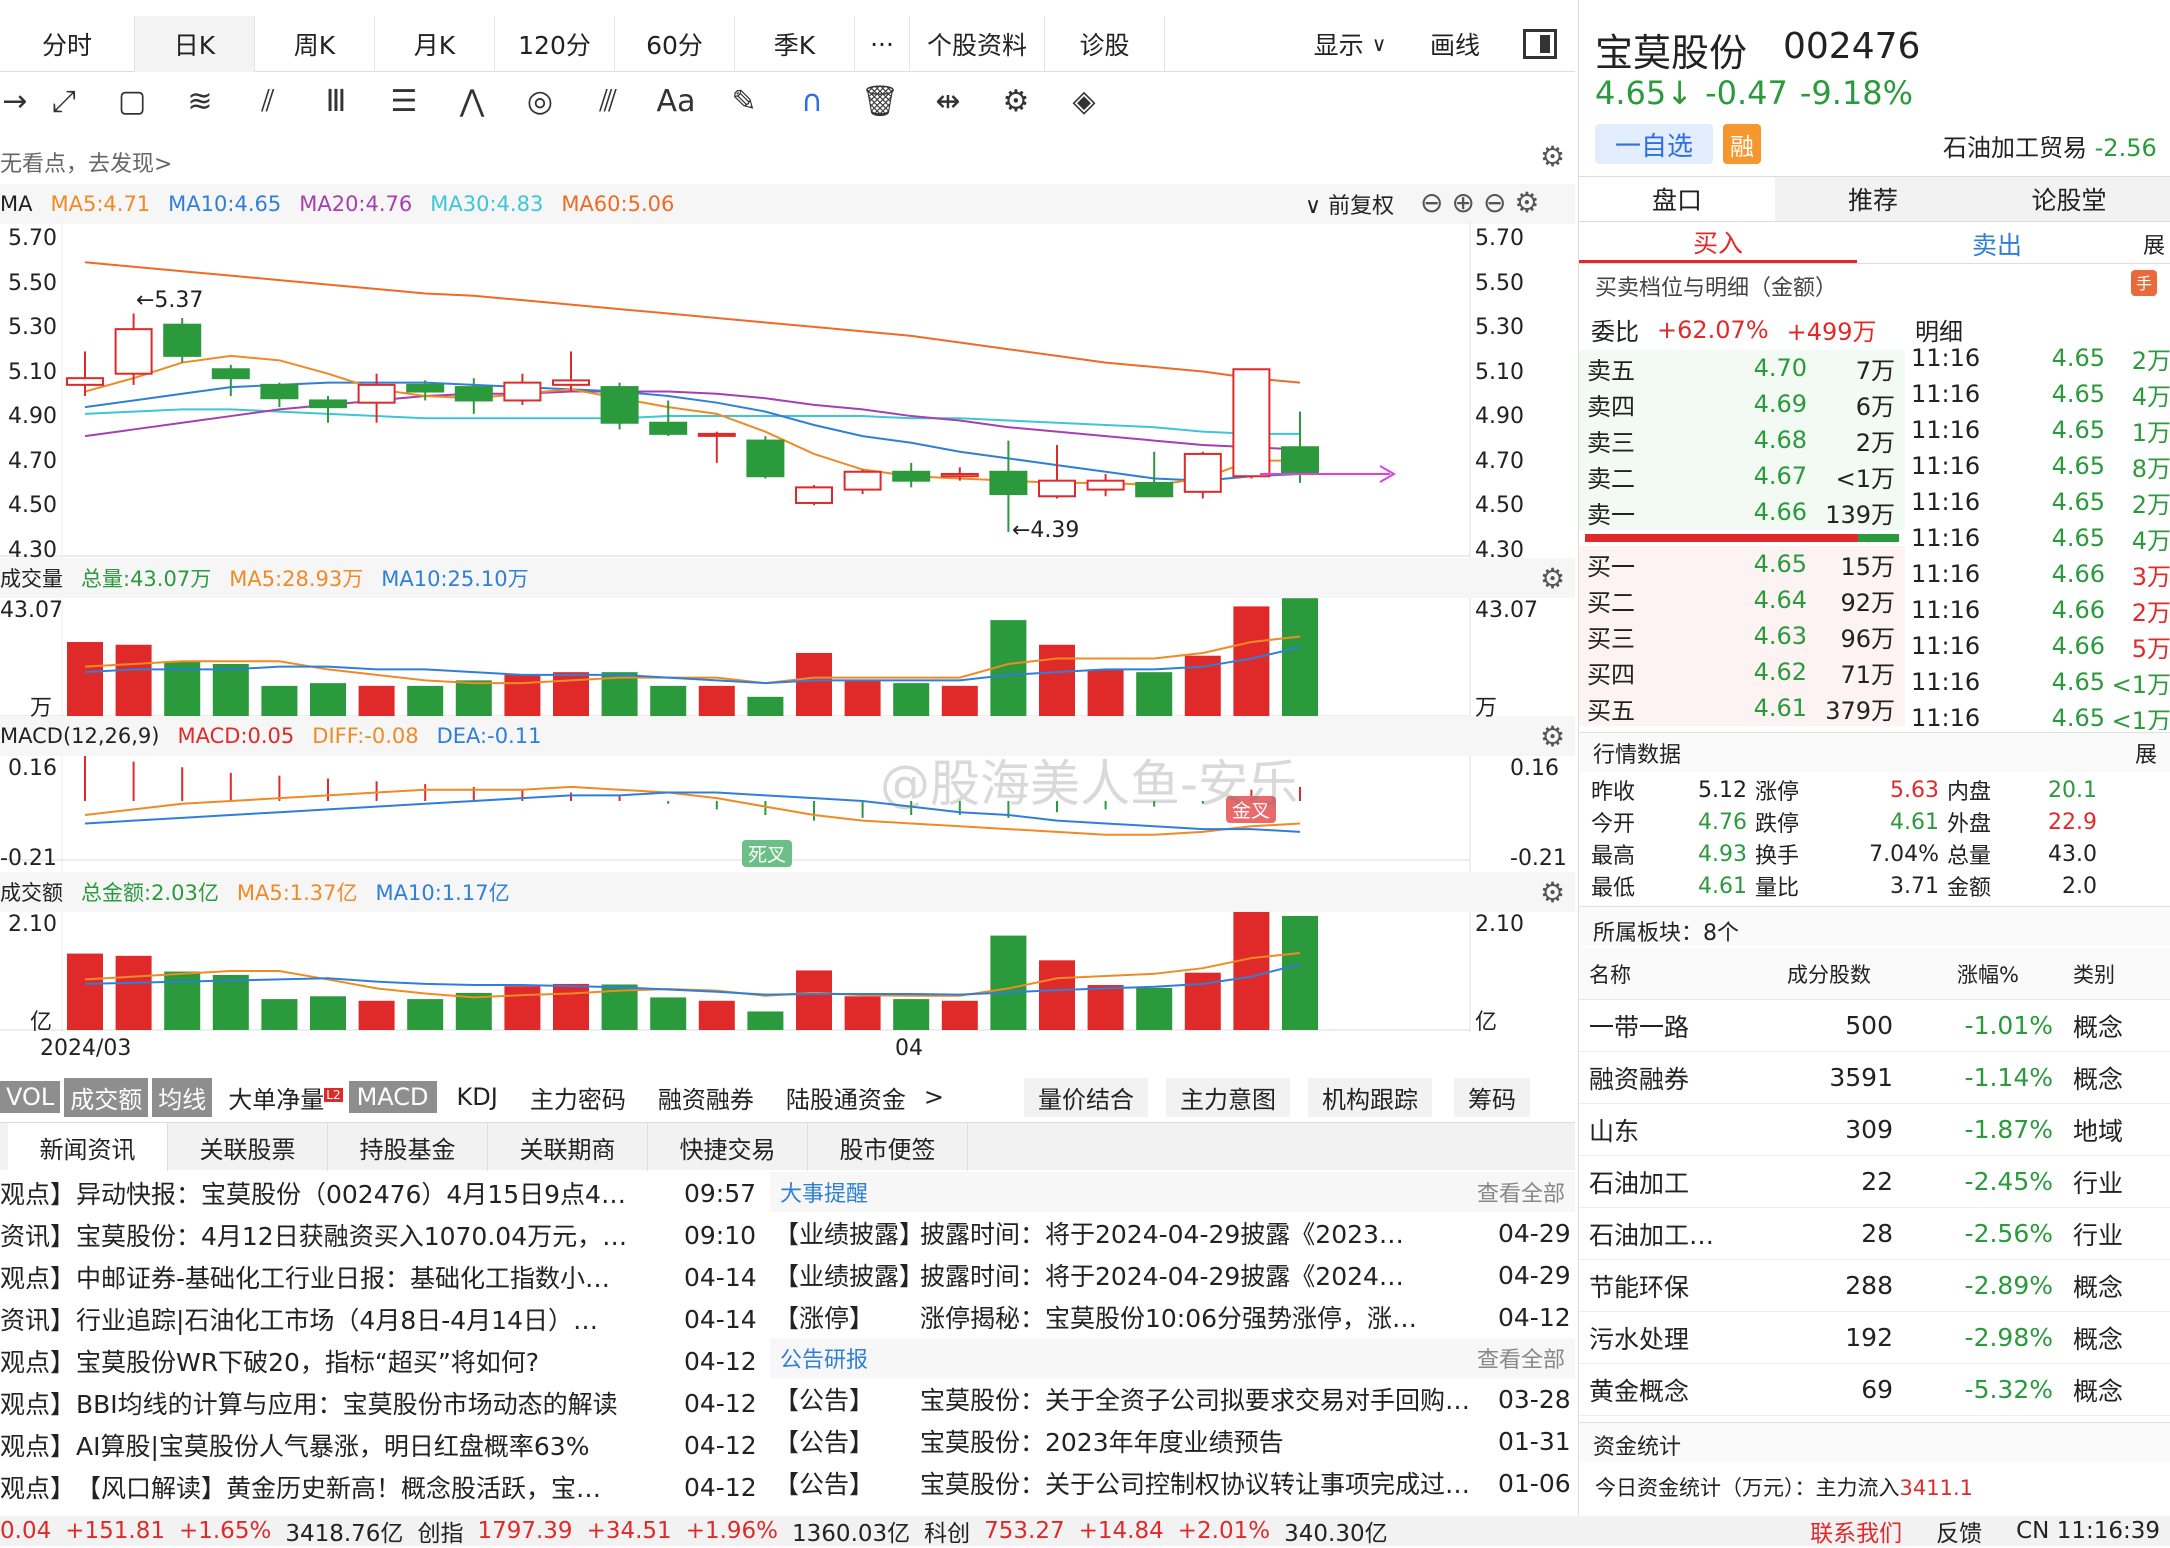 This screenshot has width=2170, height=1548. What do you see at coordinates (706, 1097) in the screenshot?
I see `ind-tab-margin: 融资融券` at bounding box center [706, 1097].